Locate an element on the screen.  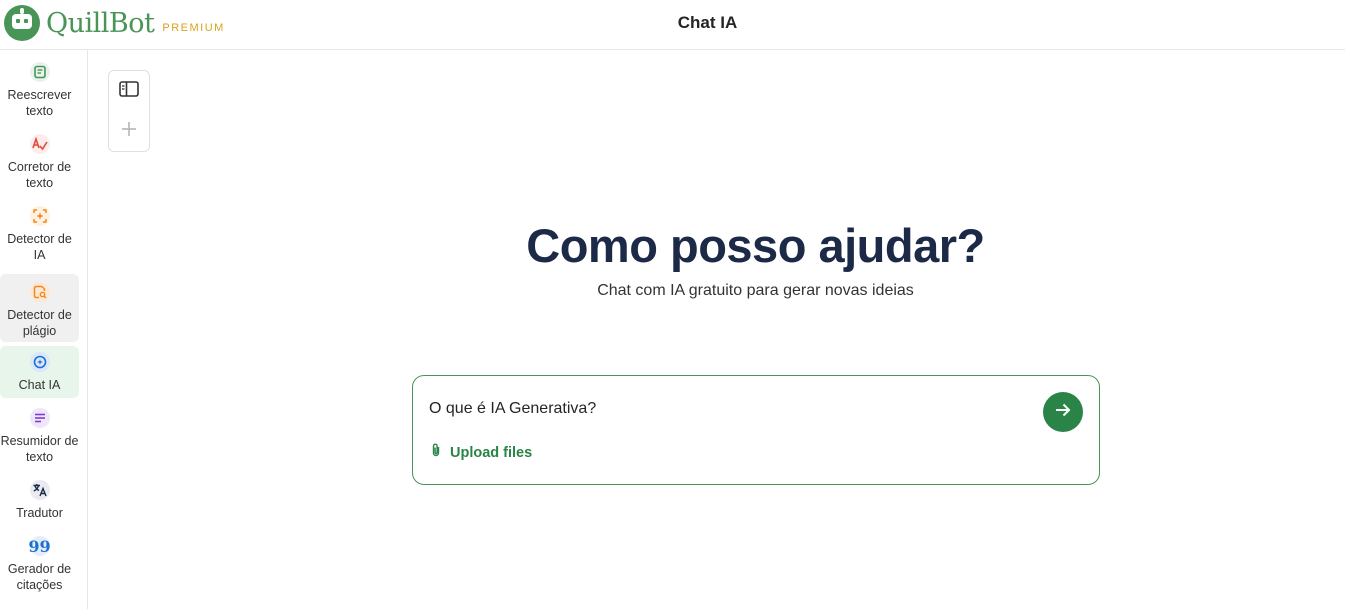
sidebar-item-translator: Tradutor is located at coordinates (39, 504).